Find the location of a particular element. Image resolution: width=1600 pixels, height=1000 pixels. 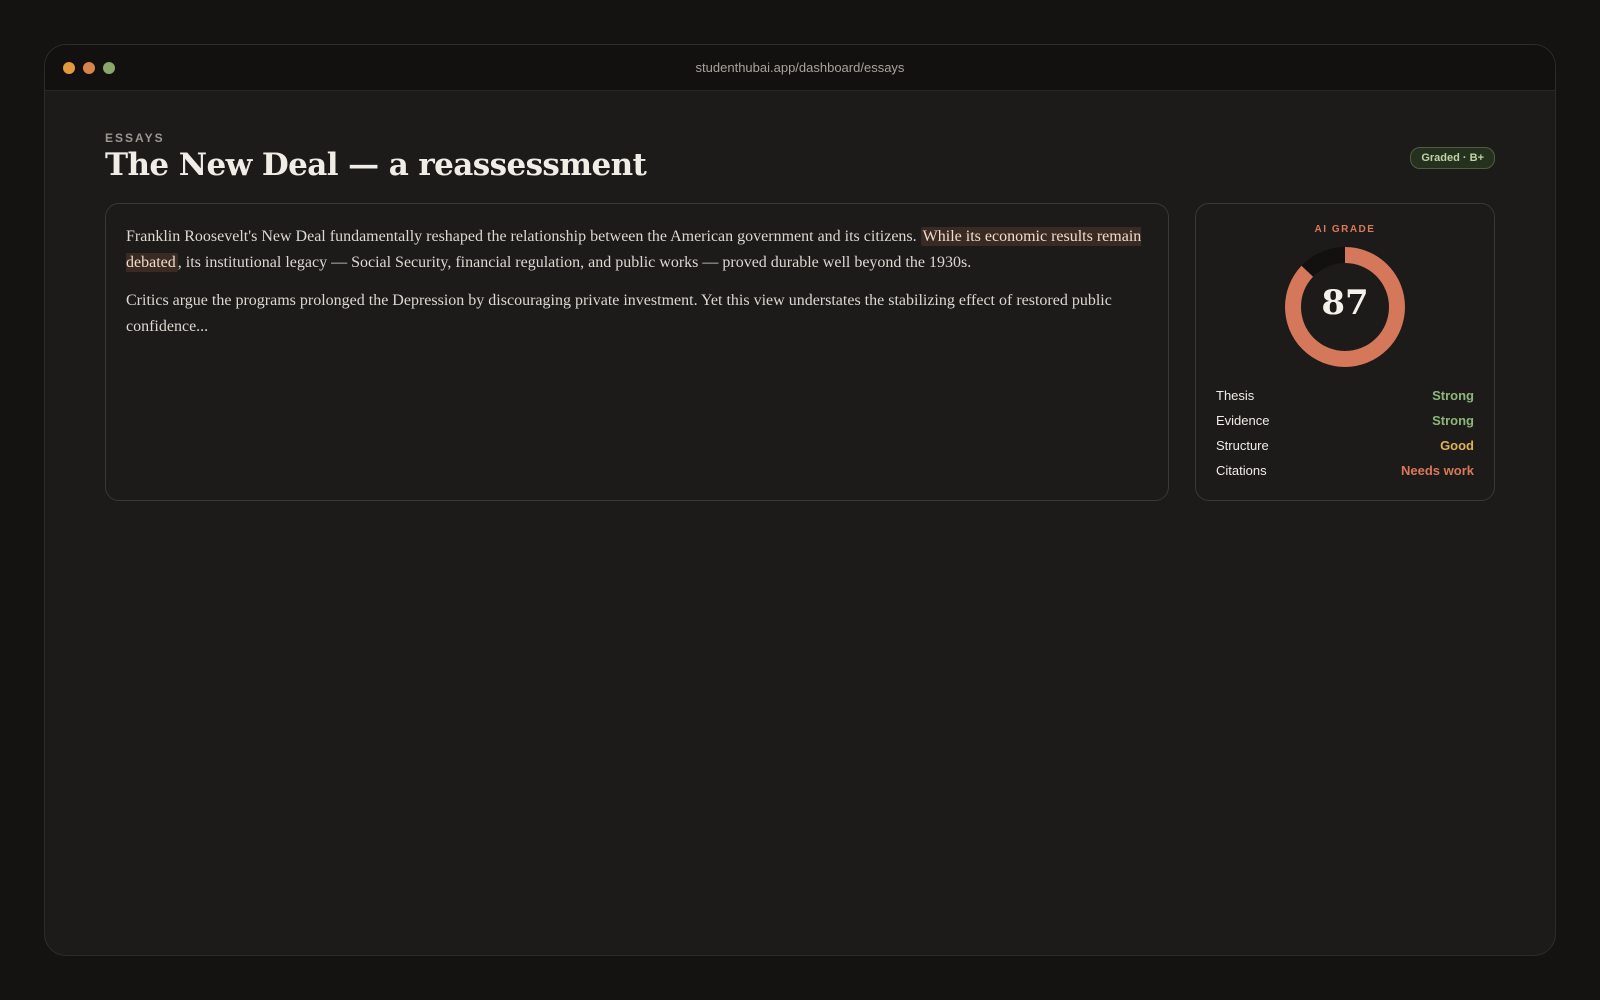

criteria-name: Structure is located at coordinates (1242, 445).